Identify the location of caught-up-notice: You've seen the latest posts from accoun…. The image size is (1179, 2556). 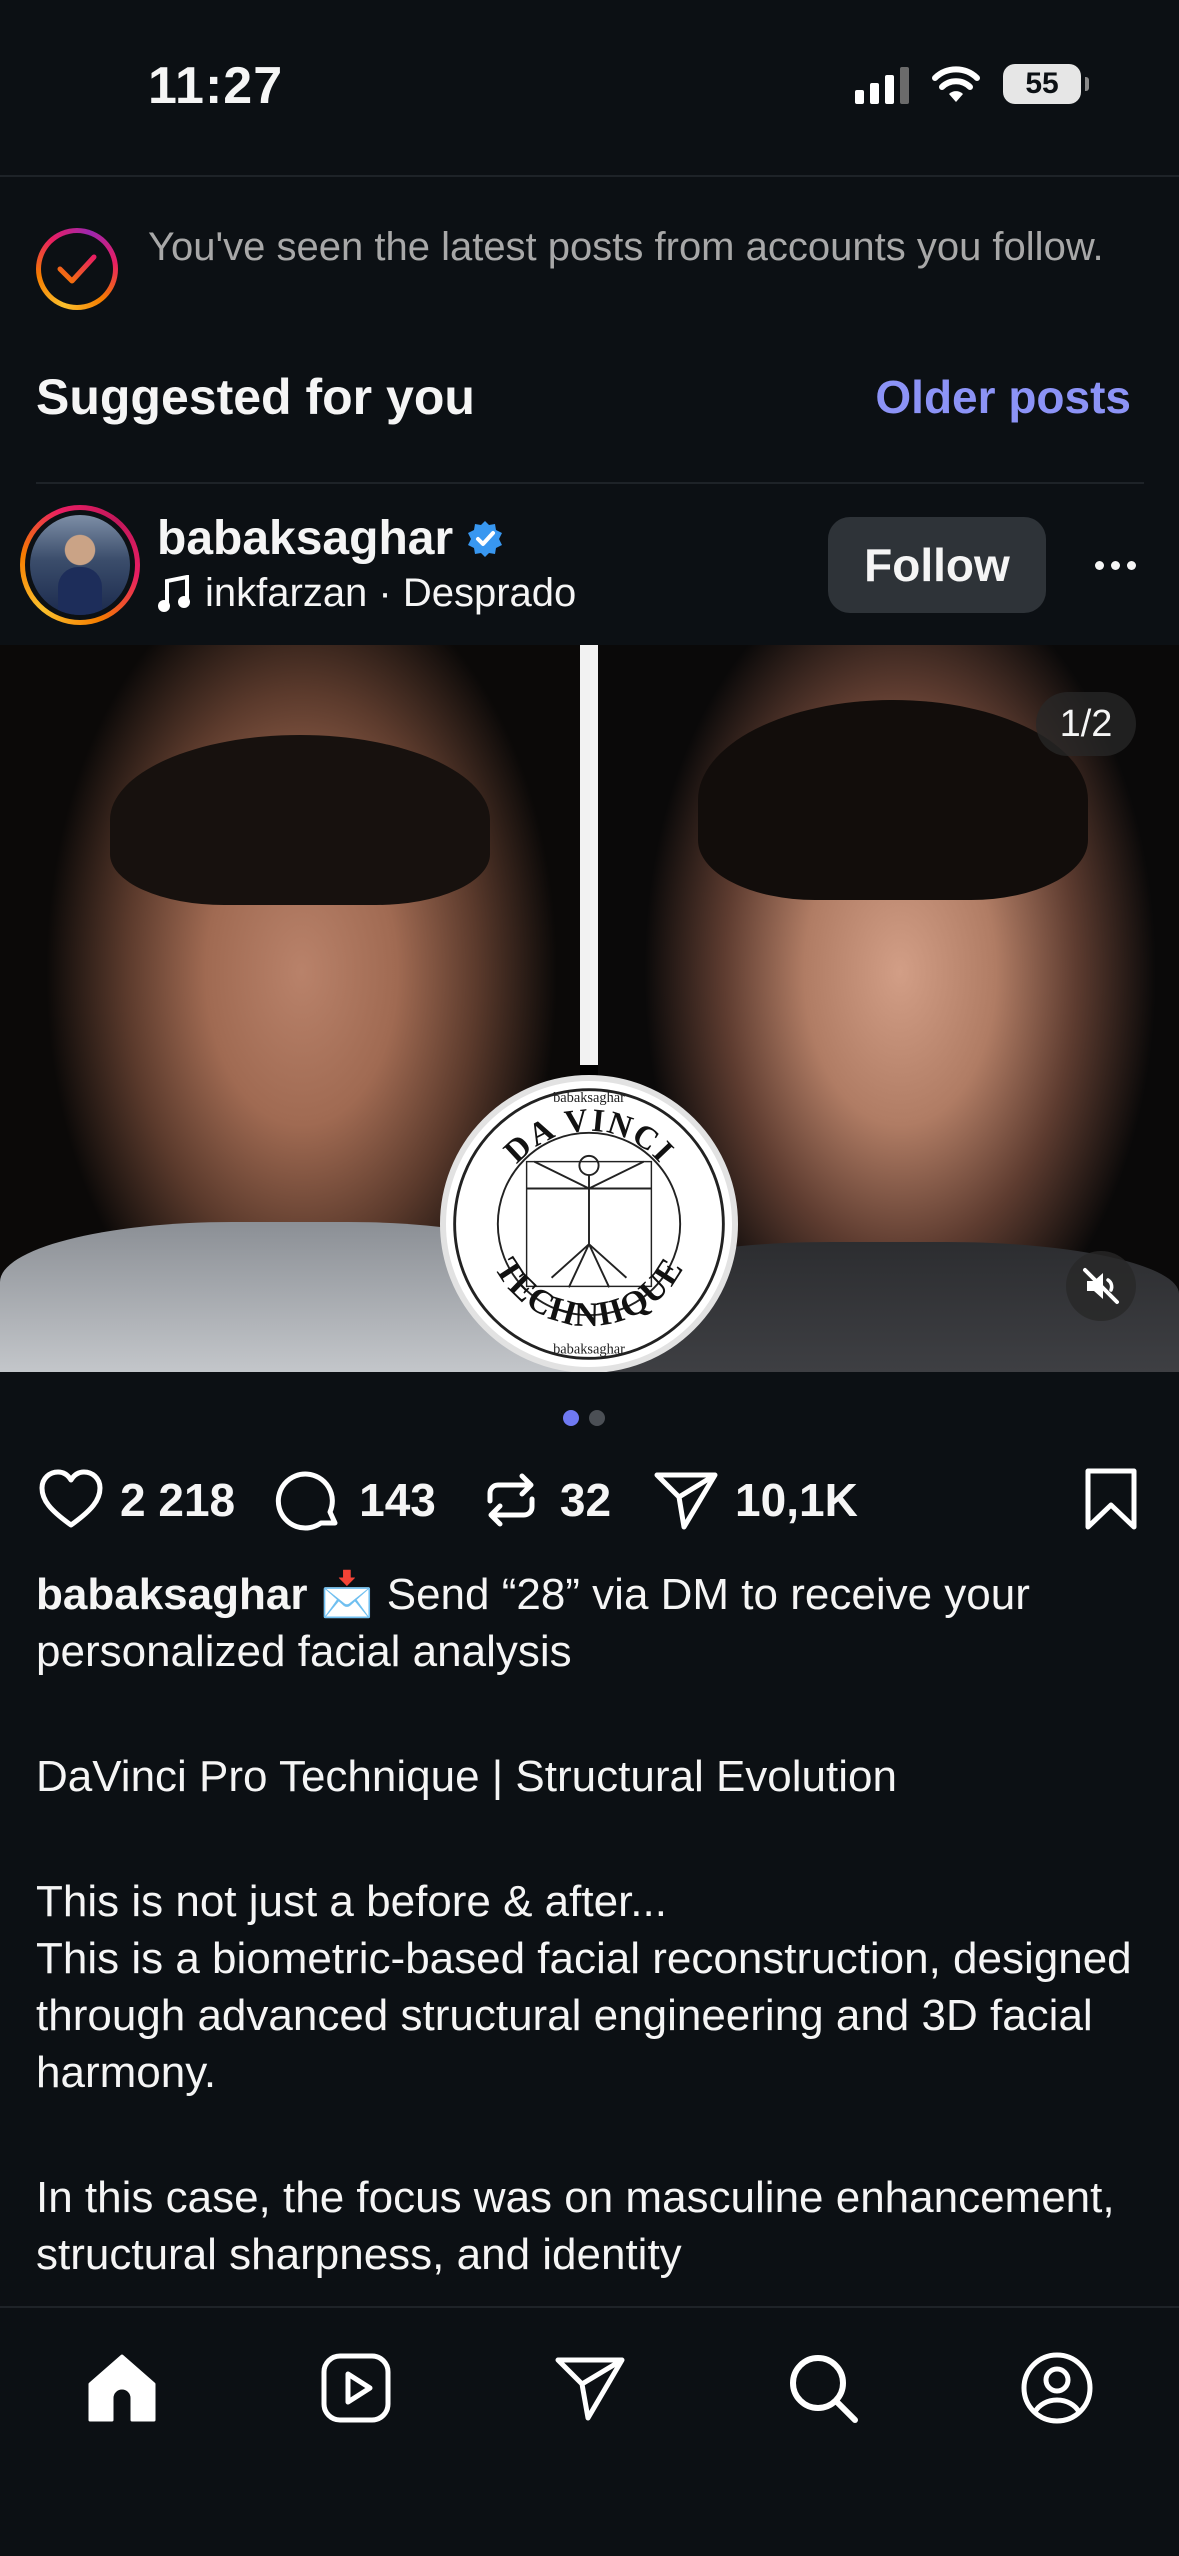
(586, 266).